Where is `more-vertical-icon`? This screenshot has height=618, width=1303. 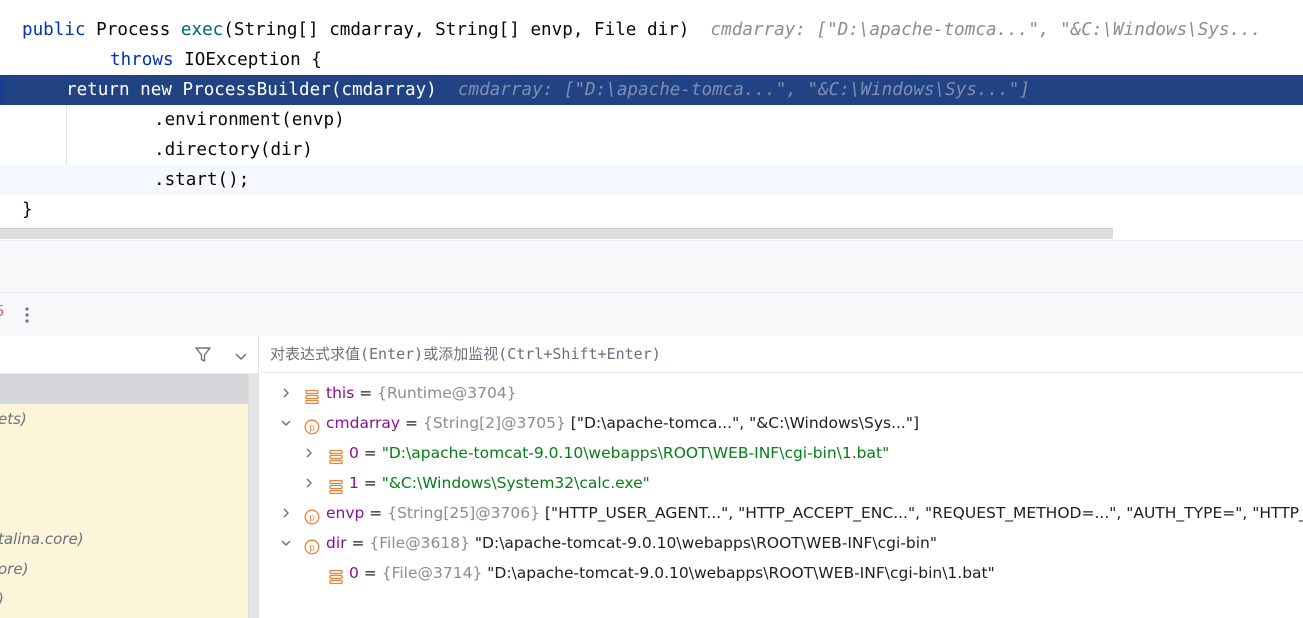 more-vertical-icon is located at coordinates (27, 315).